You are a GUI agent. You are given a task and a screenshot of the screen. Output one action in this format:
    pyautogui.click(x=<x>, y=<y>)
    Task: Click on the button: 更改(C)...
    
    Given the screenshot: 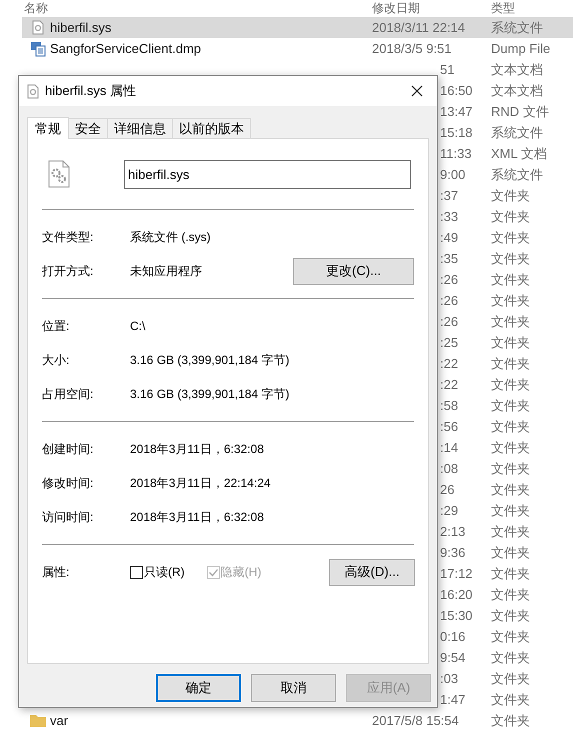 What is the action you would take?
    pyautogui.click(x=353, y=271)
    